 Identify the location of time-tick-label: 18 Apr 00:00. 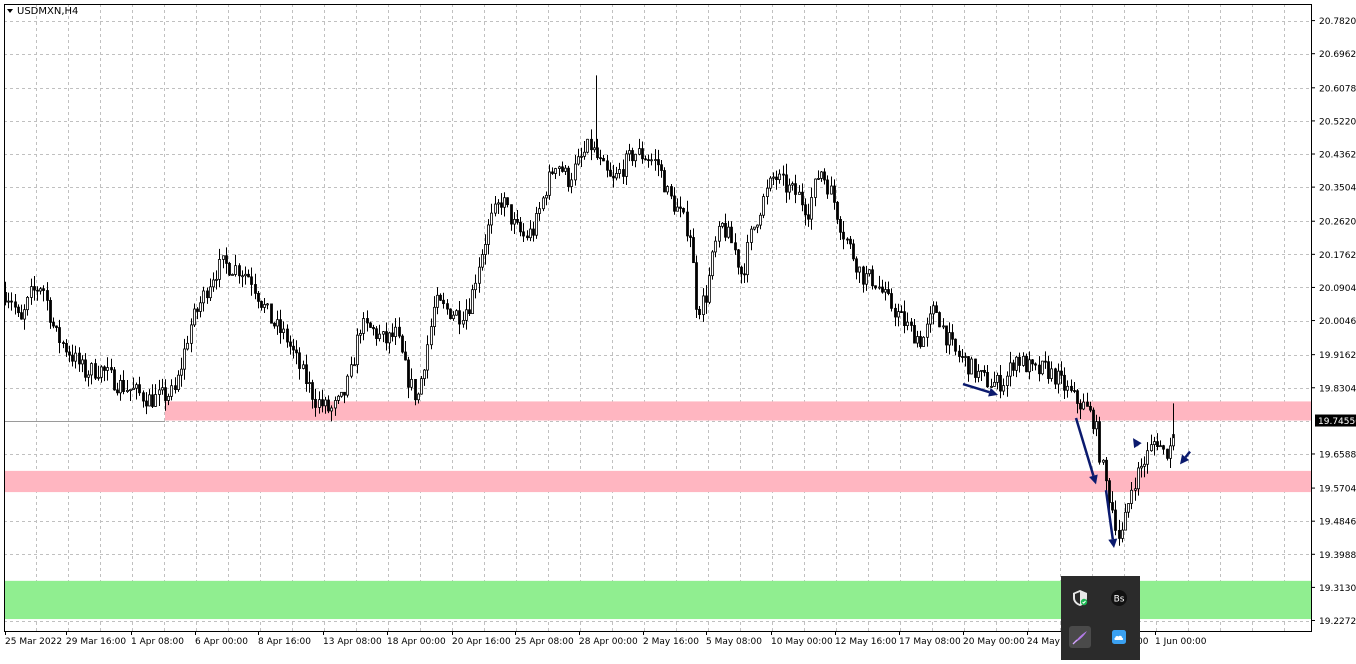
(416, 642).